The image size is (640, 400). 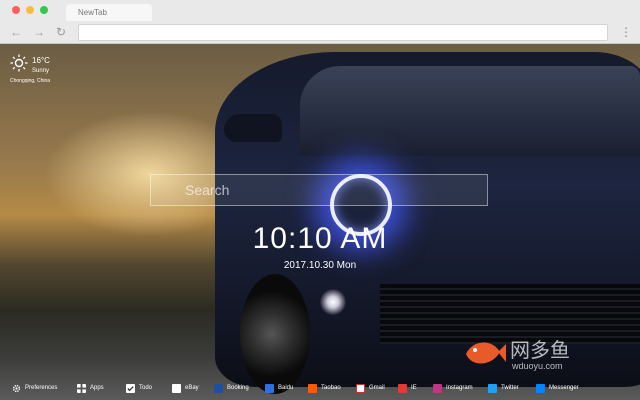 I want to click on shortcut-baidu: Baidu, so click(x=279, y=388).